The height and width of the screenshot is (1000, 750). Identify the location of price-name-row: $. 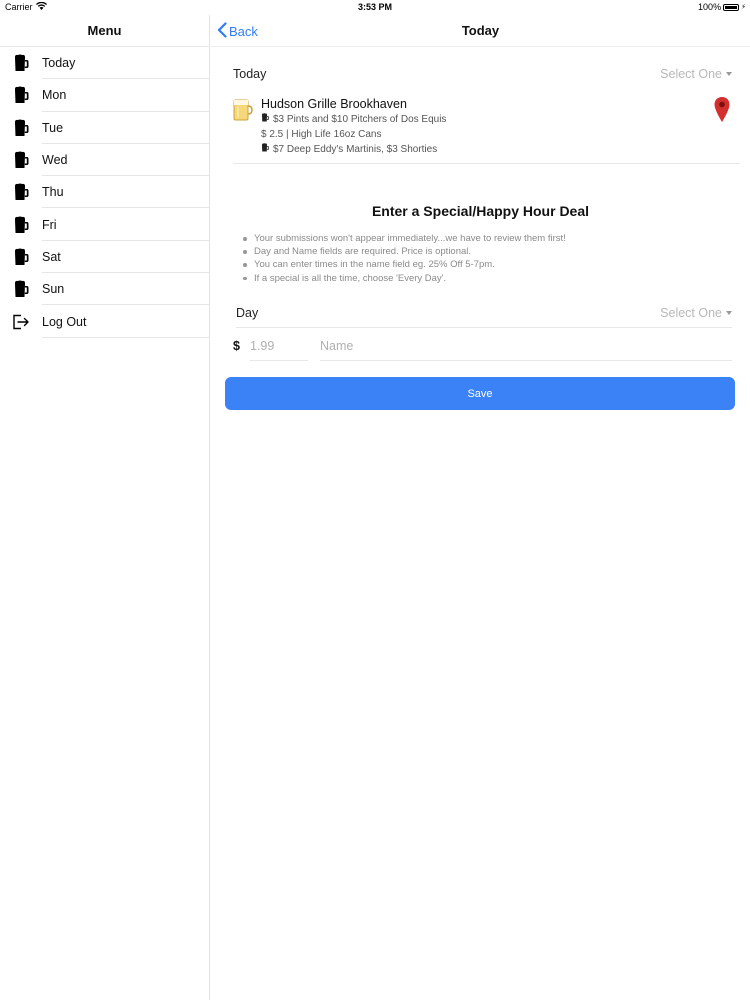
(482, 346).